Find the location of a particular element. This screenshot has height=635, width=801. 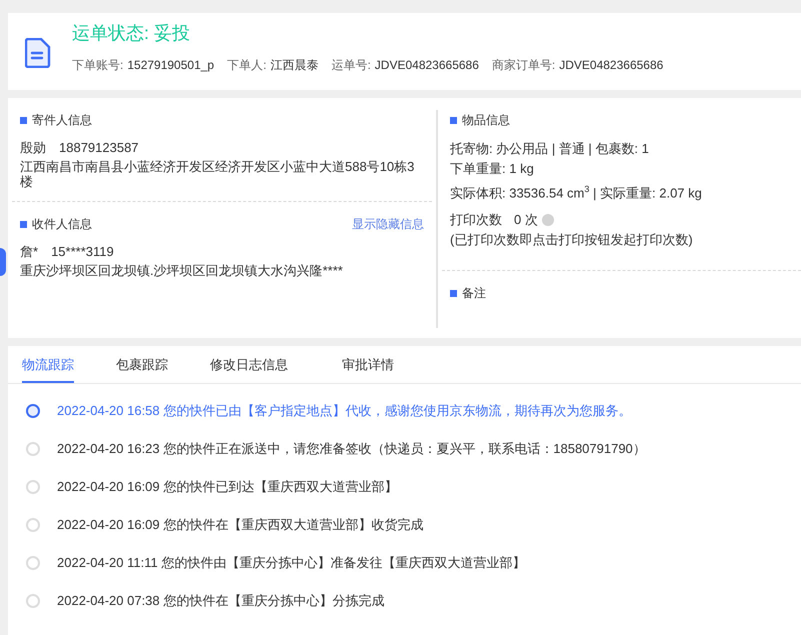

show-hidden-link: 显示隐藏信息 is located at coordinates (388, 224).